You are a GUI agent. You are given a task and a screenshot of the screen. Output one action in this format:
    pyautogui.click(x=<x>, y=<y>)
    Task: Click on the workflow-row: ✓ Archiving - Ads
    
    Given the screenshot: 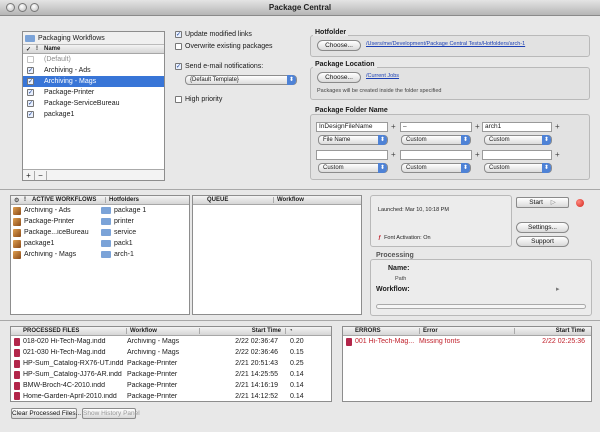 What is the action you would take?
    pyautogui.click(x=93, y=70)
    